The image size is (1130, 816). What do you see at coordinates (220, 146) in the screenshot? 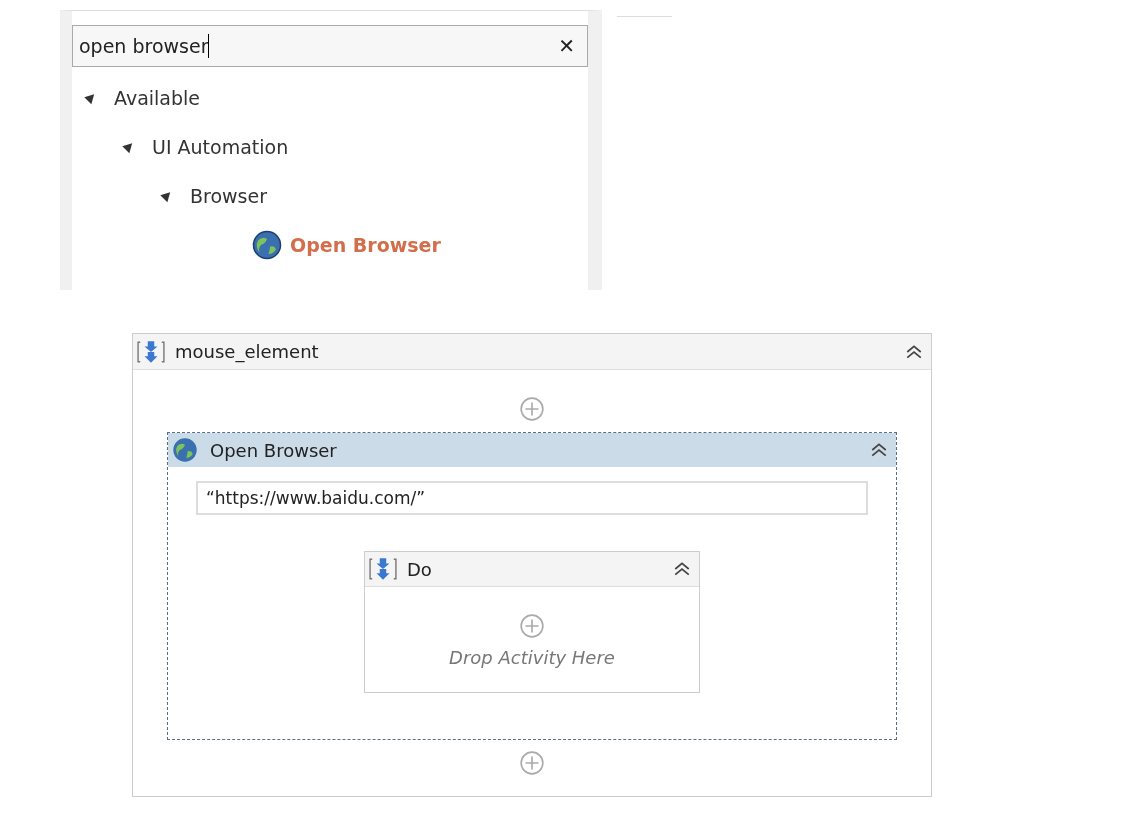
I see `tree-item: UI Automation` at bounding box center [220, 146].